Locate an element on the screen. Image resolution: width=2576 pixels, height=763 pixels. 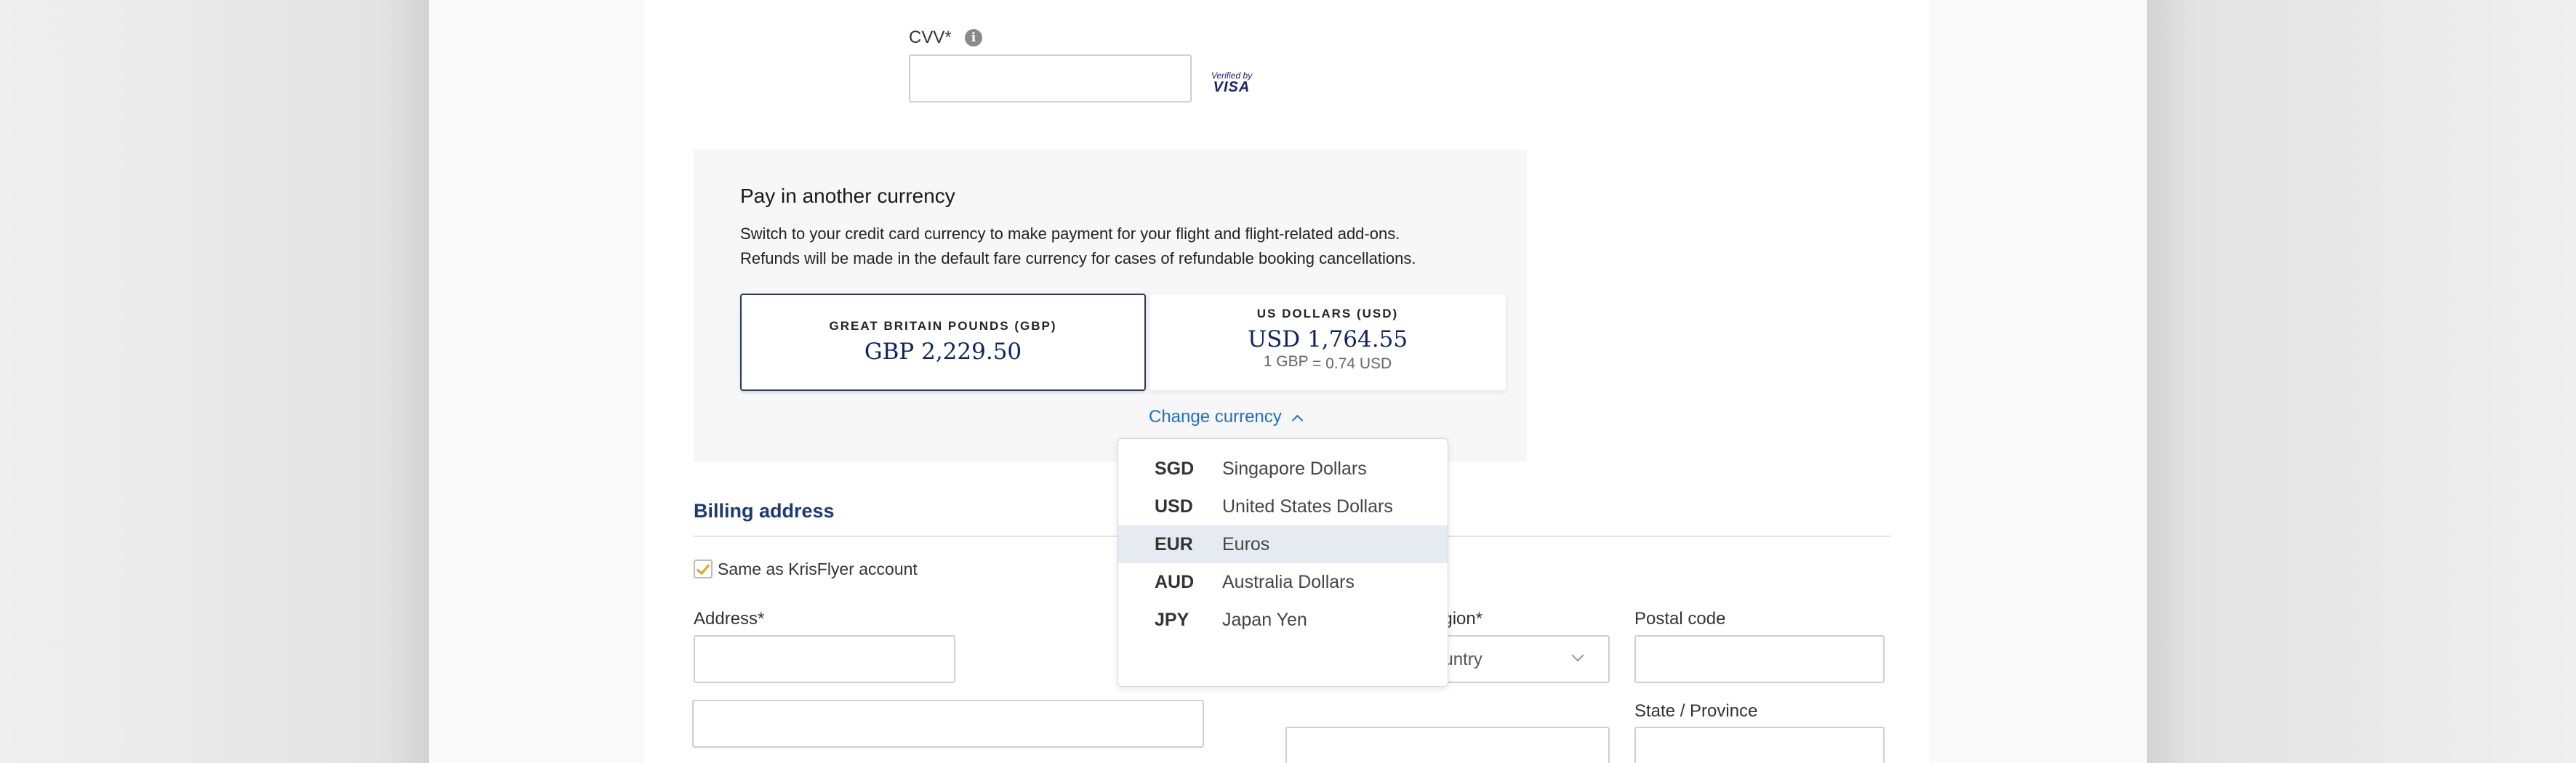
currency-option-amount: GBP 2,229.50 is located at coordinates (943, 352).